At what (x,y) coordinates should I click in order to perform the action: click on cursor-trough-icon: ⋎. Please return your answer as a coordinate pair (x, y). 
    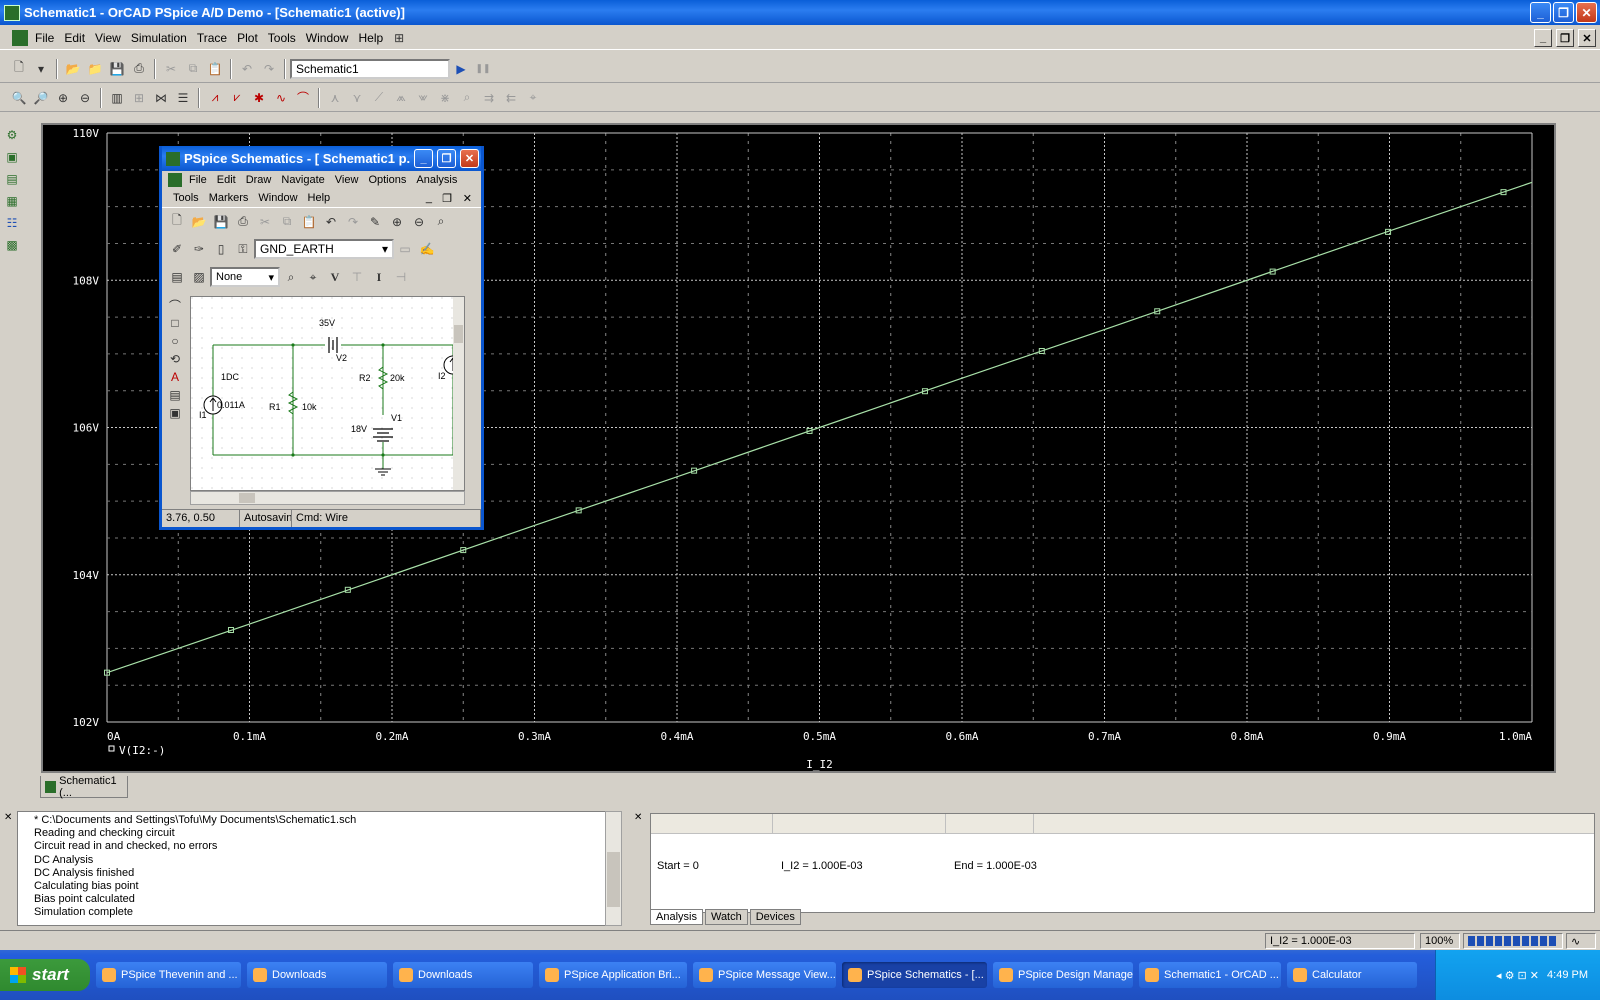
    Looking at the image, I should click on (357, 98).